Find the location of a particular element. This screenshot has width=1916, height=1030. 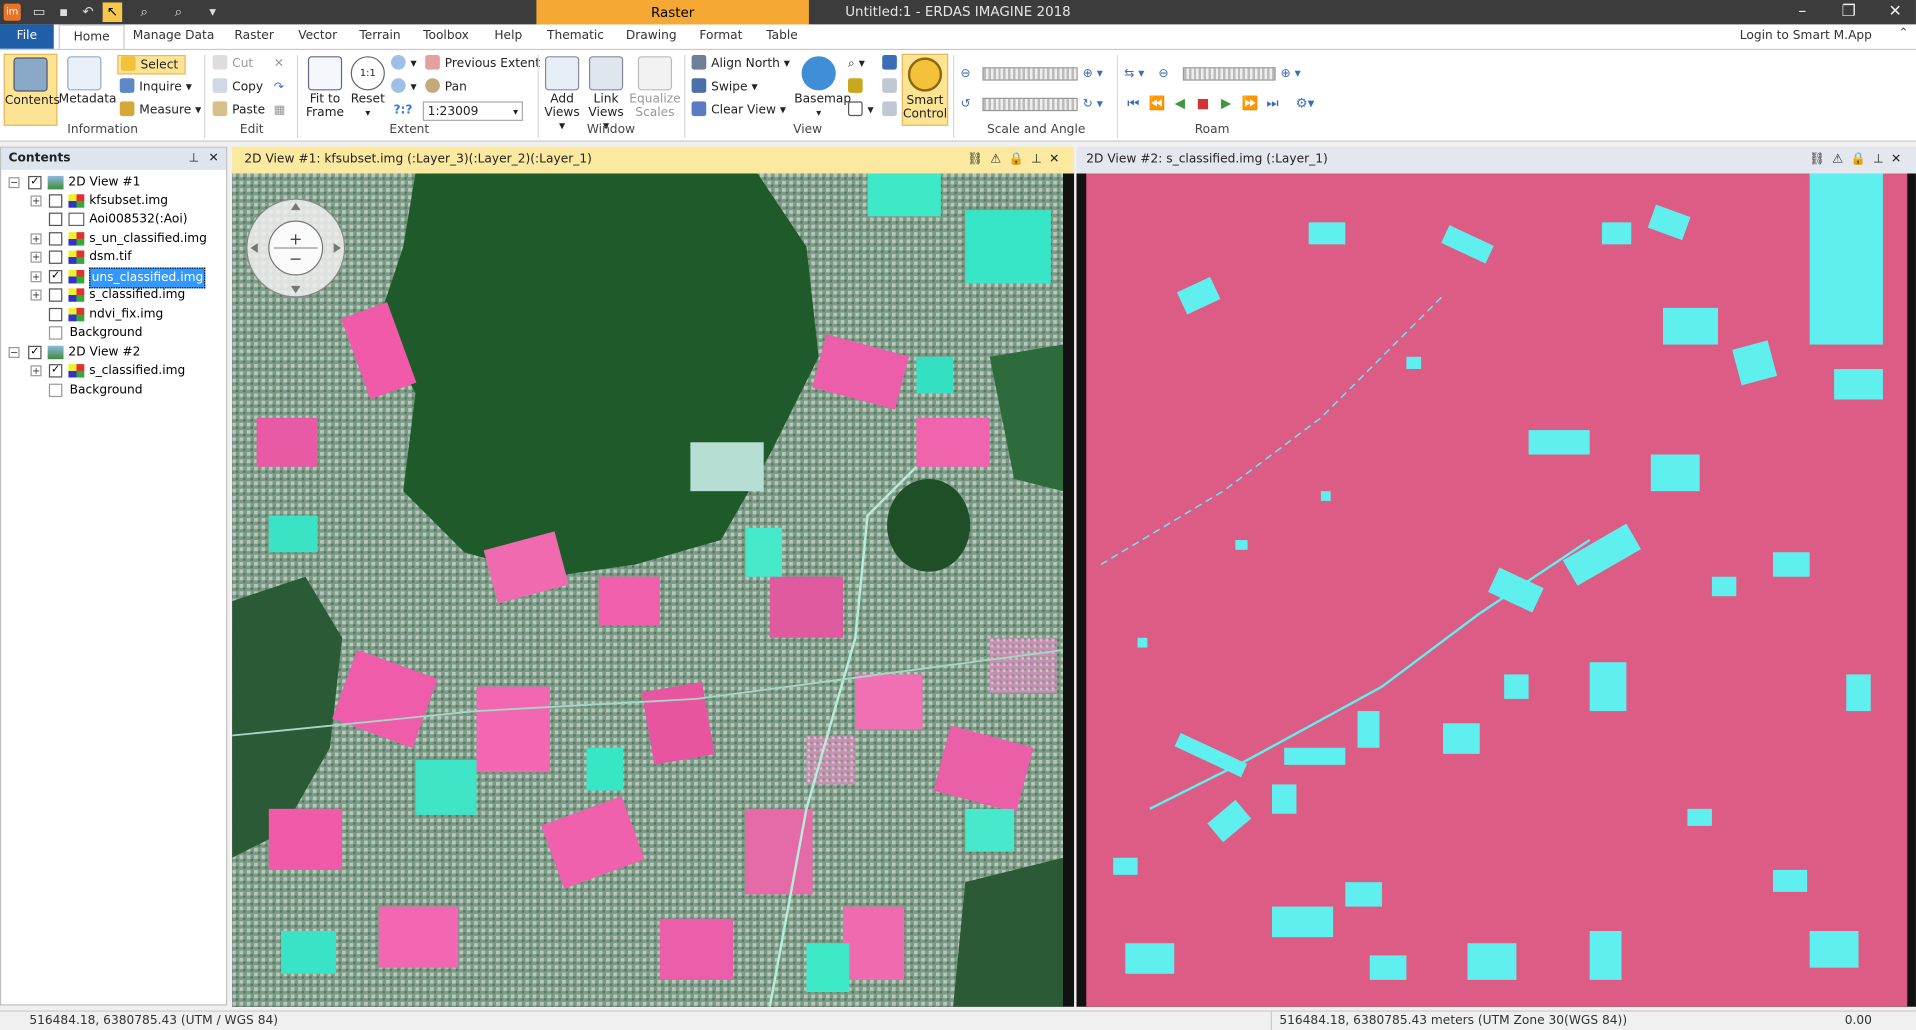

tab-vector: Vector is located at coordinates (318, 36).